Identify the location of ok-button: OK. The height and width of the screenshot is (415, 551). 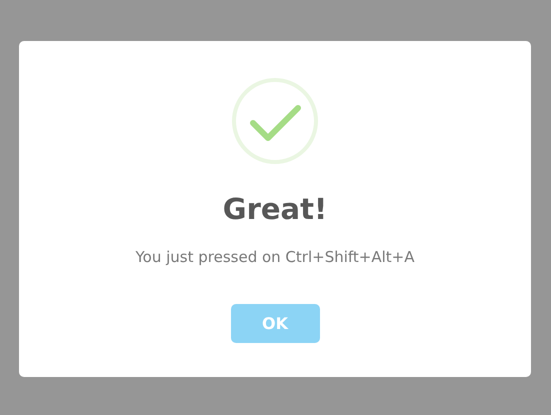
(275, 323).